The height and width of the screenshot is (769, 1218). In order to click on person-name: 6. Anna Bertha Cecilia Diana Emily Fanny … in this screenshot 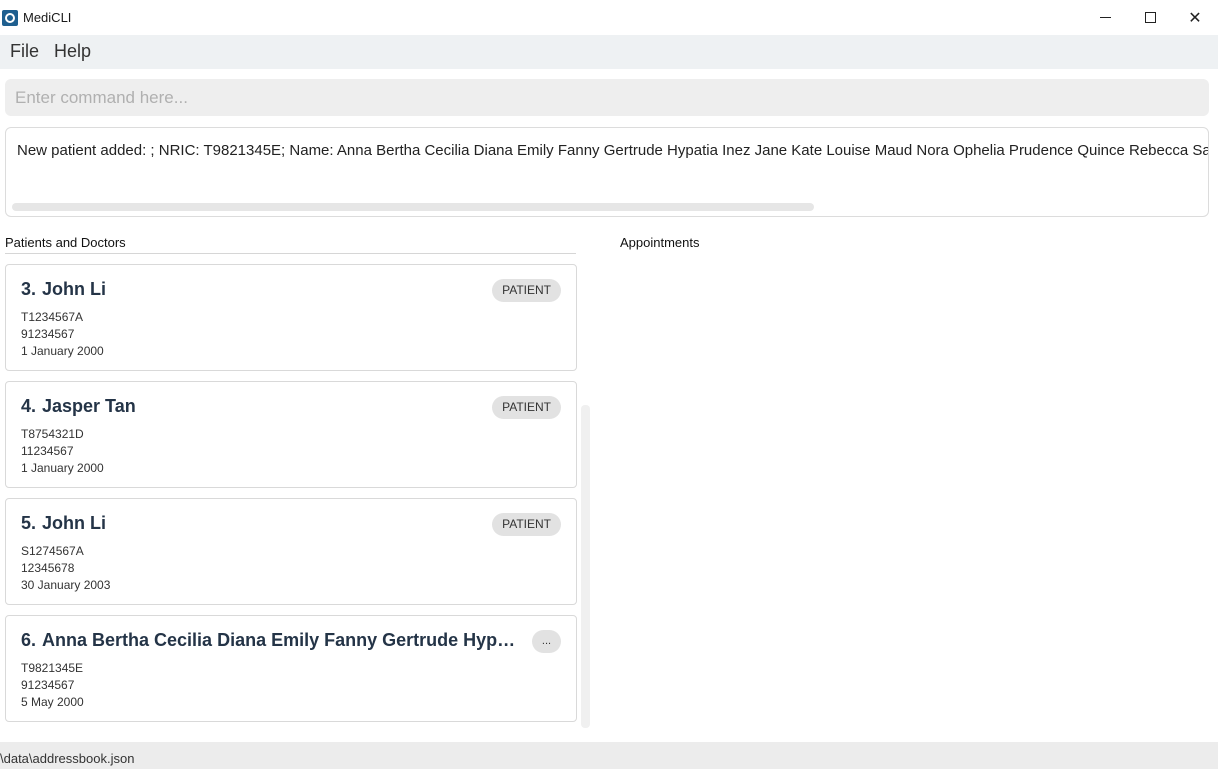, I will do `click(271, 640)`.